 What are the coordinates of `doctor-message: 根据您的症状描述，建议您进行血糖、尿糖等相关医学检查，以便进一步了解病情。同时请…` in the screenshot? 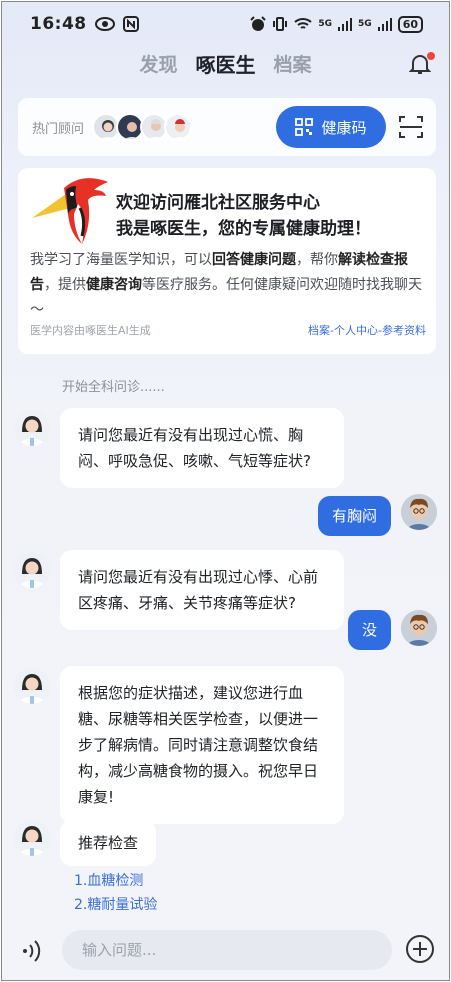 It's located at (202, 745).